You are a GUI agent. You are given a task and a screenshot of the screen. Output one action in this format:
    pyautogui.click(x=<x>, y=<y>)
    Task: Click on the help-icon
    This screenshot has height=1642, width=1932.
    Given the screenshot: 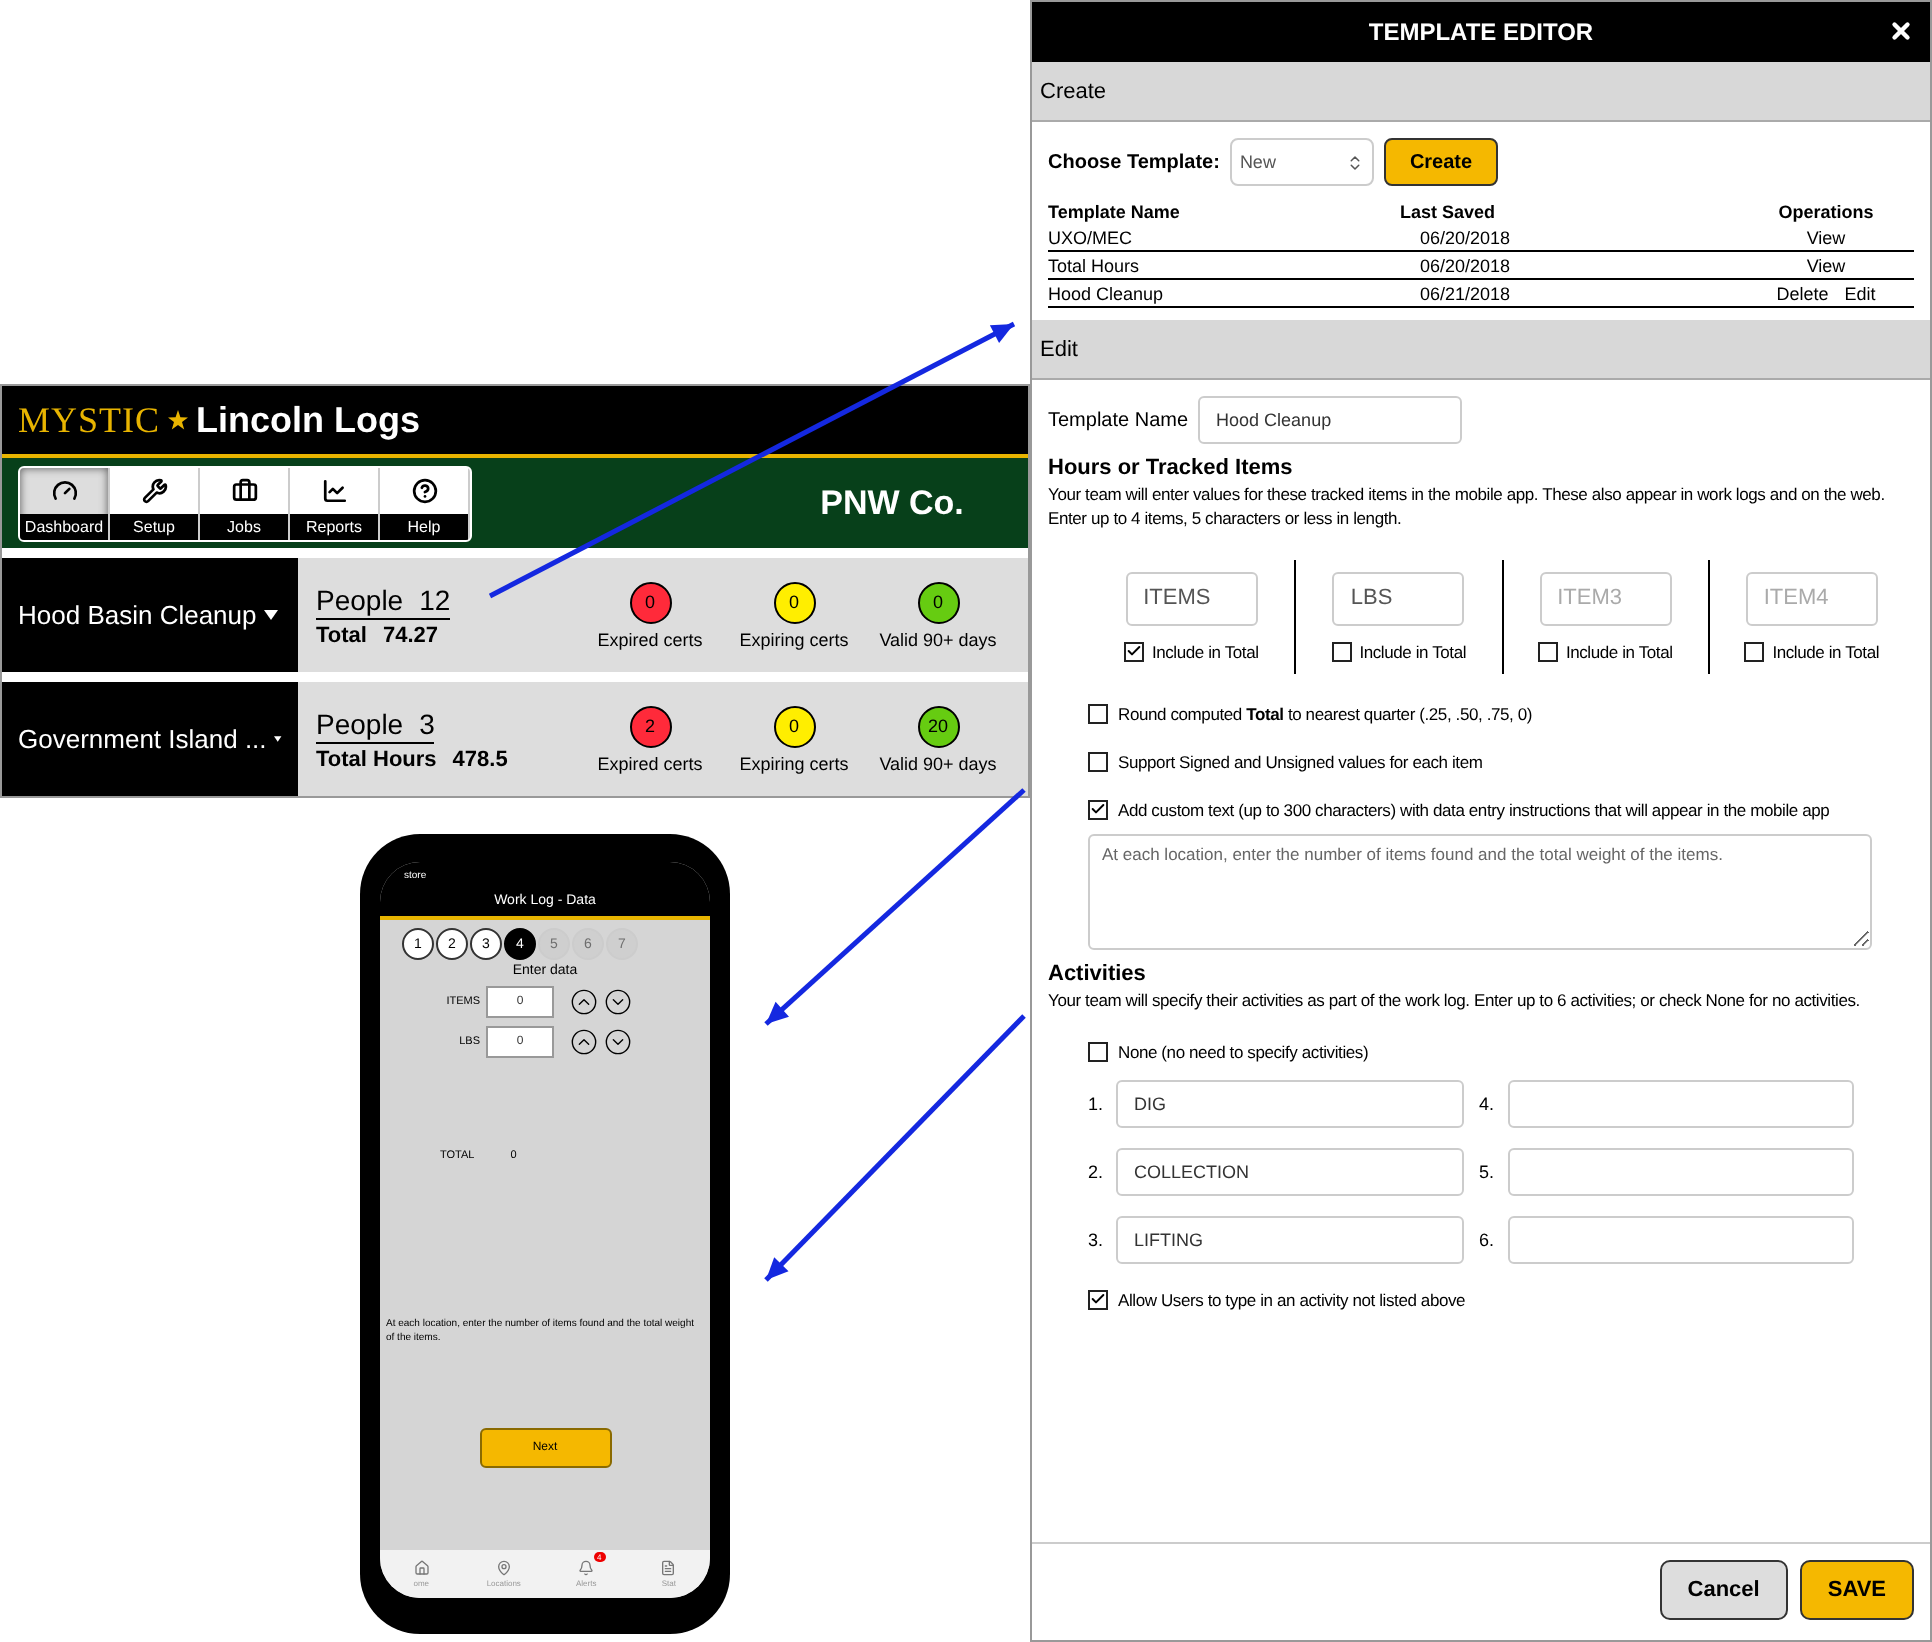 What is the action you would take?
    pyautogui.click(x=424, y=490)
    